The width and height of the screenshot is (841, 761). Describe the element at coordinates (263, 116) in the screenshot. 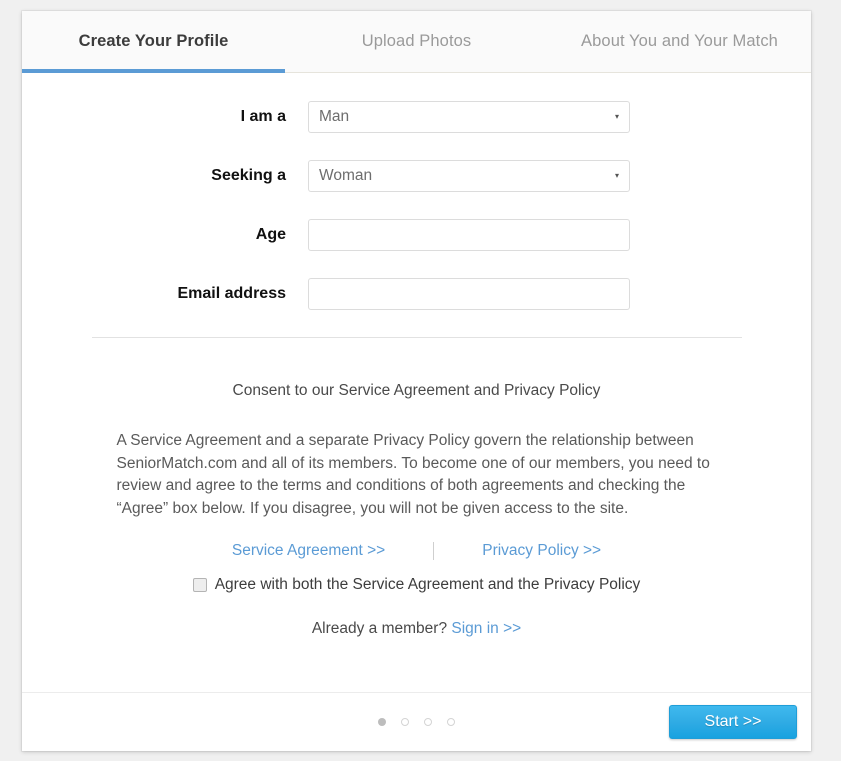

I see `label-i-am-a: I am a` at that location.